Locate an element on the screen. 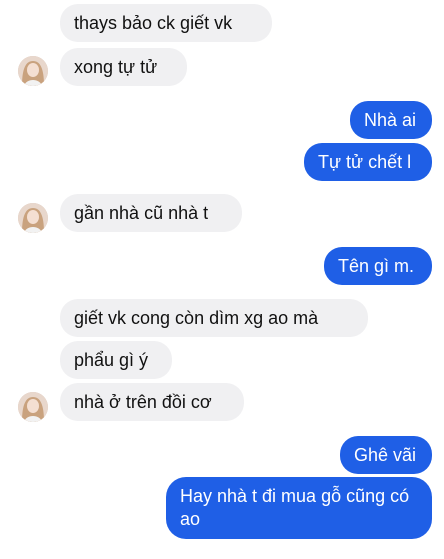 This screenshot has height=559, width=444. incoming-message: nhà ở trên đồi cơ is located at coordinates (152, 402).